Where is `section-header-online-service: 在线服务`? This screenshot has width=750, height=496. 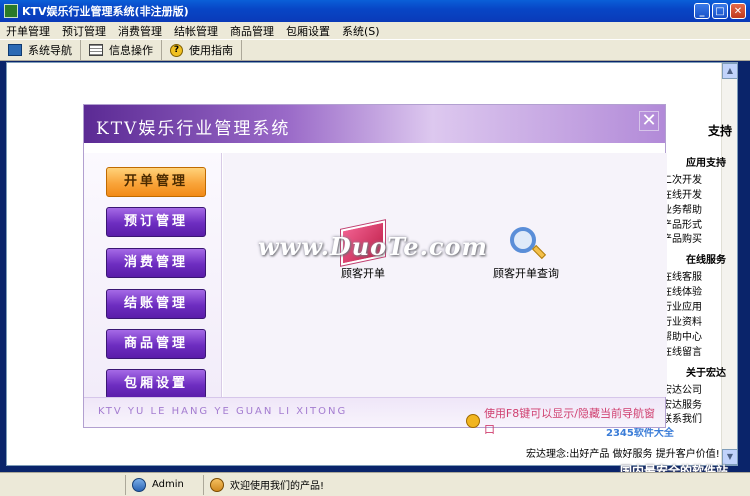 section-header-online-service: 在线服务 is located at coordinates (706, 261).